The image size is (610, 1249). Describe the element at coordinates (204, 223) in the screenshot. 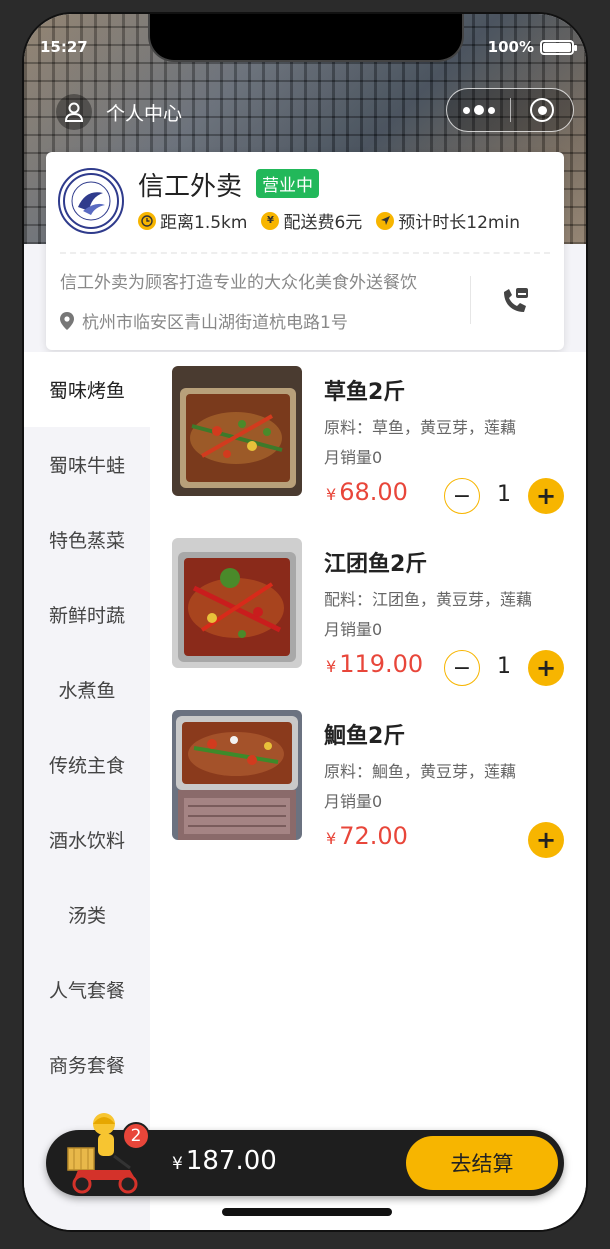

I see `distance-text: 距离1.5km` at that location.